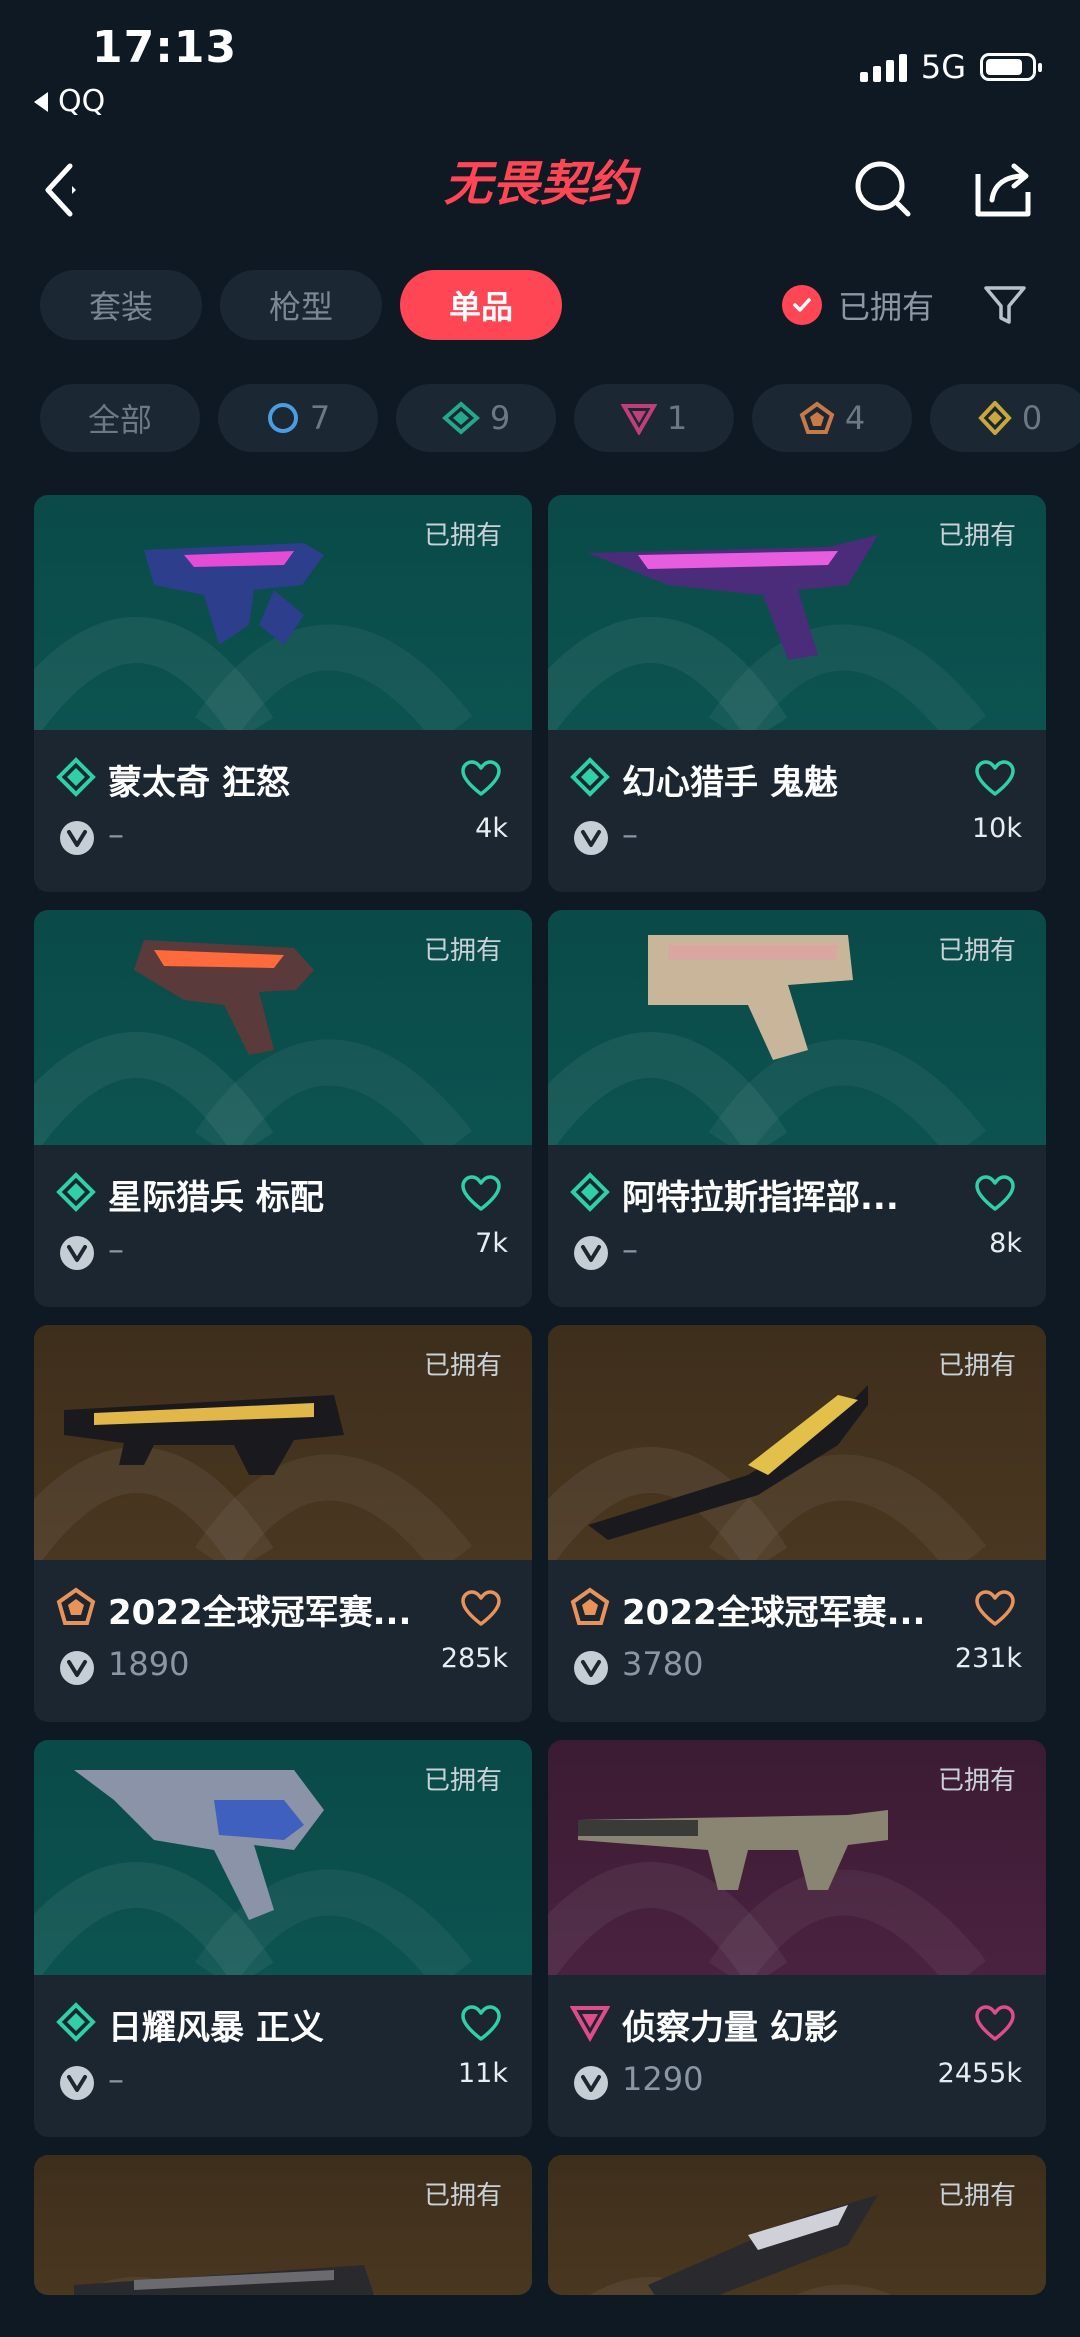  I want to click on status-time: 17:13, so click(165, 47).